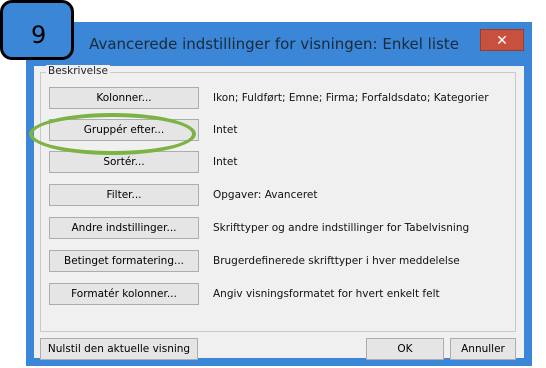  I want to click on close-icon: ✕, so click(502, 41).